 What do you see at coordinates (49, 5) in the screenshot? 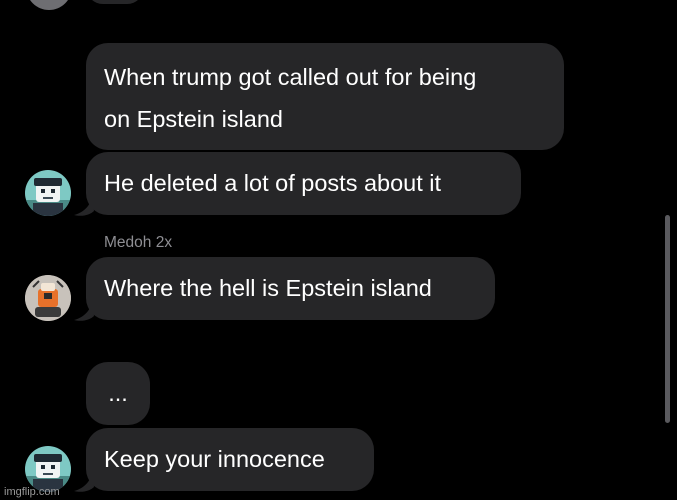
I see `avatar-partial-top` at bounding box center [49, 5].